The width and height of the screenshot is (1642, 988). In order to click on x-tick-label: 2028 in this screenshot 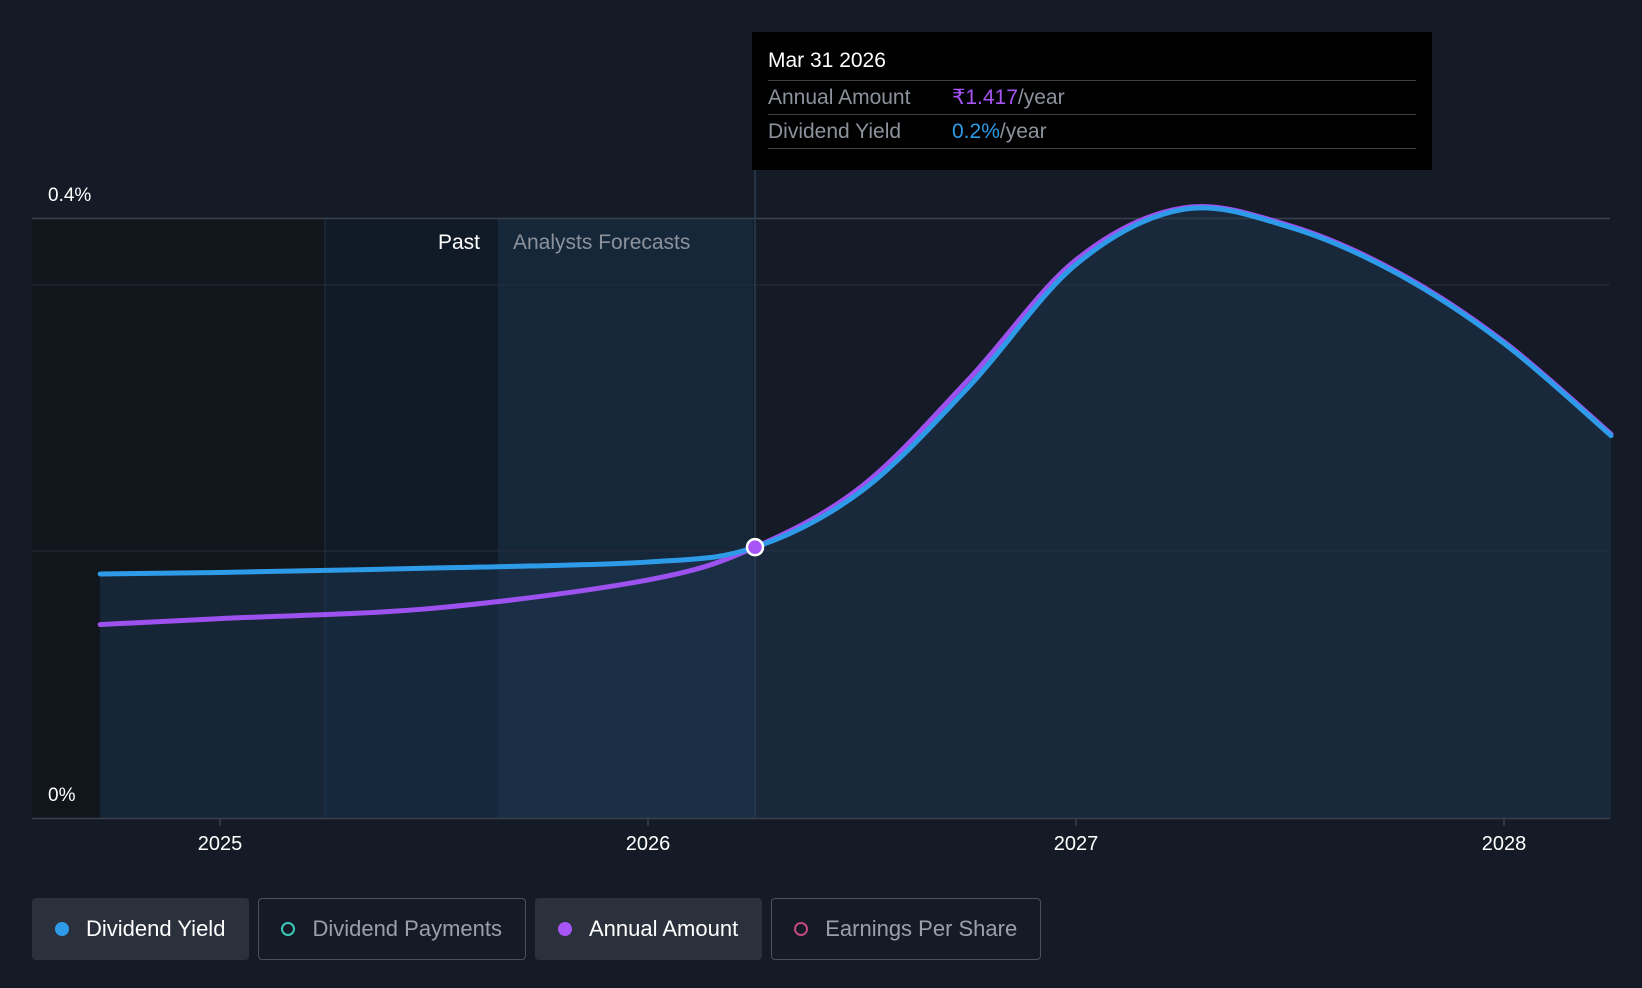, I will do `click(1504, 844)`.